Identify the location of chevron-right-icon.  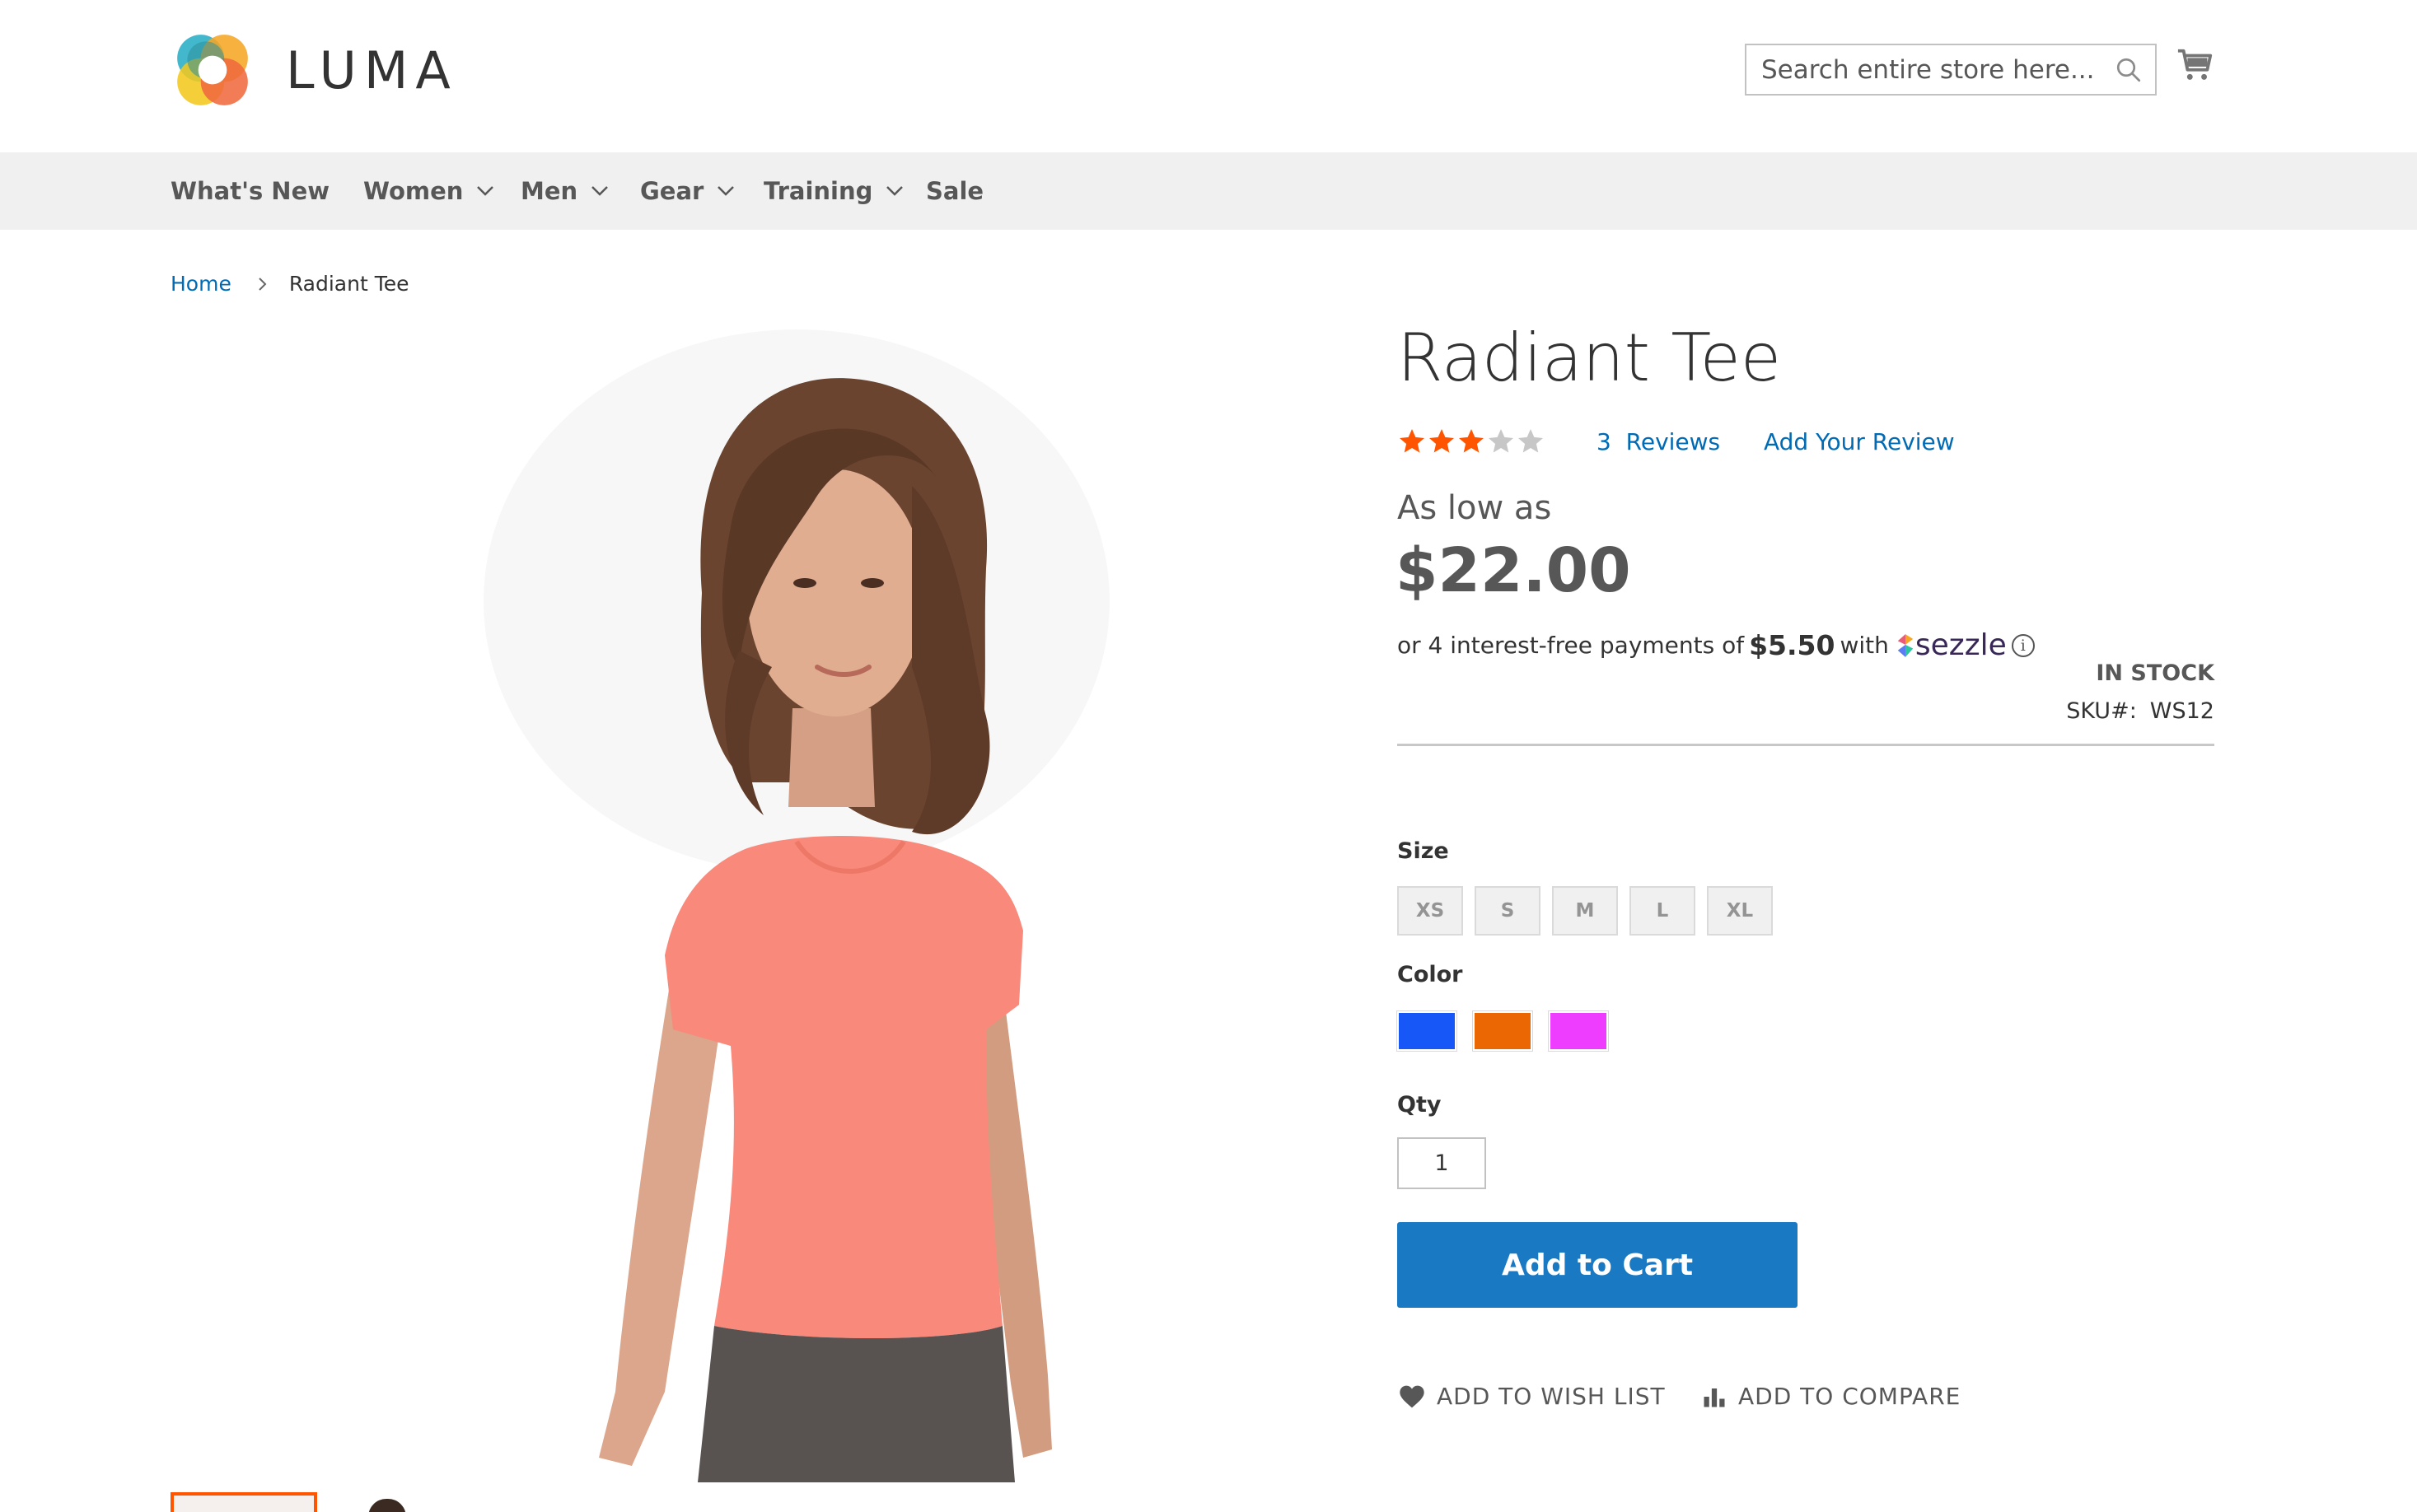
(263, 284).